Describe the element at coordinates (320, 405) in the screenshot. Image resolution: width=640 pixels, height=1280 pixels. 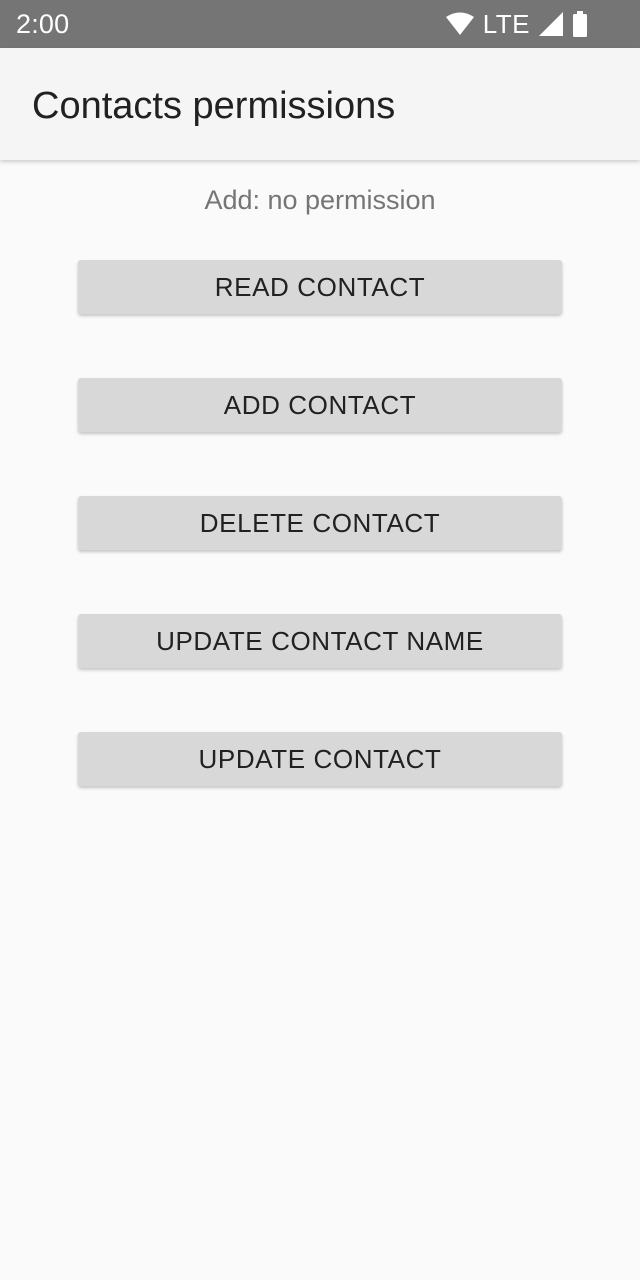
I see `add-contact-button: ADD CONTACT` at that location.